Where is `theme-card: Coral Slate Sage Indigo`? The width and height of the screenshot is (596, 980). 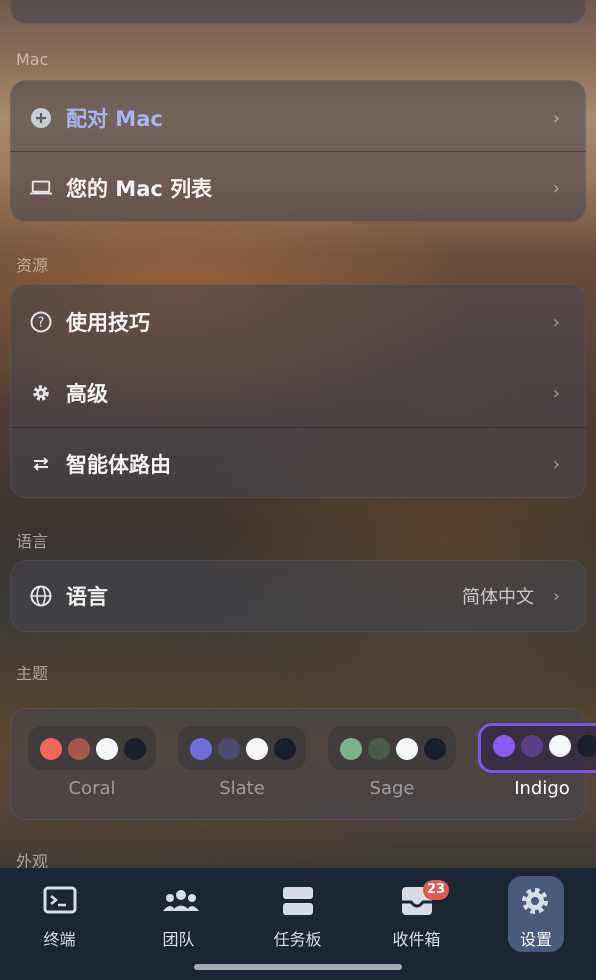 theme-card: Coral Slate Sage Indigo is located at coordinates (303, 764).